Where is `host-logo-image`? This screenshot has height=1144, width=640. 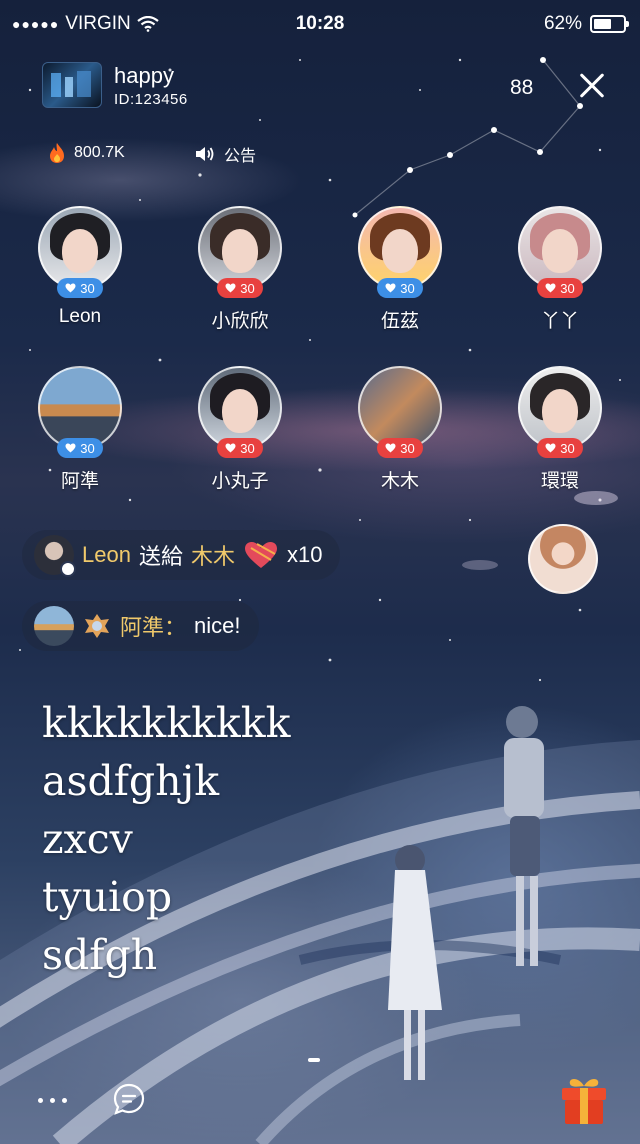
host-logo-image is located at coordinates (71, 84).